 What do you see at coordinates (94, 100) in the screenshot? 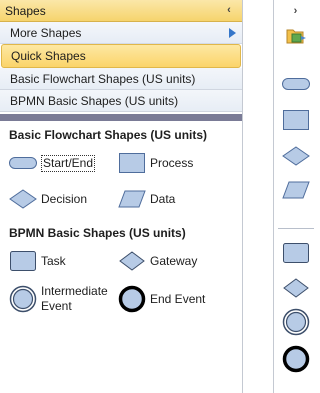
I see `stencil-label: BPMN Basic Shapes (US units)` at bounding box center [94, 100].